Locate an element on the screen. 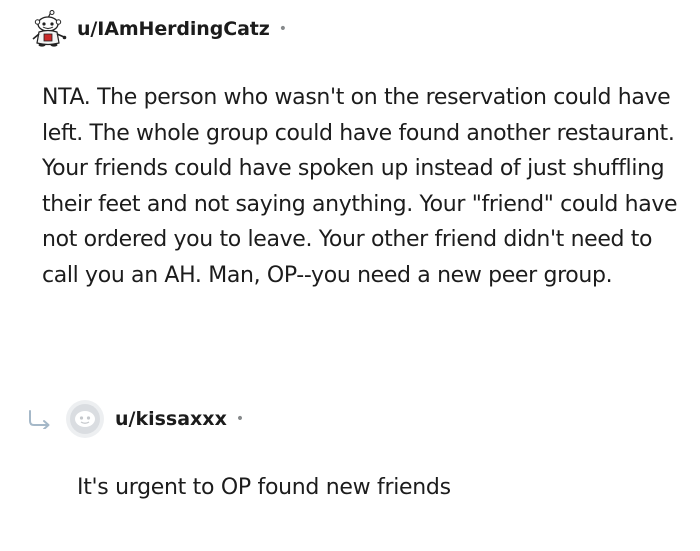 The height and width of the screenshot is (551, 700). reply-arrow-icon is located at coordinates (39, 419).